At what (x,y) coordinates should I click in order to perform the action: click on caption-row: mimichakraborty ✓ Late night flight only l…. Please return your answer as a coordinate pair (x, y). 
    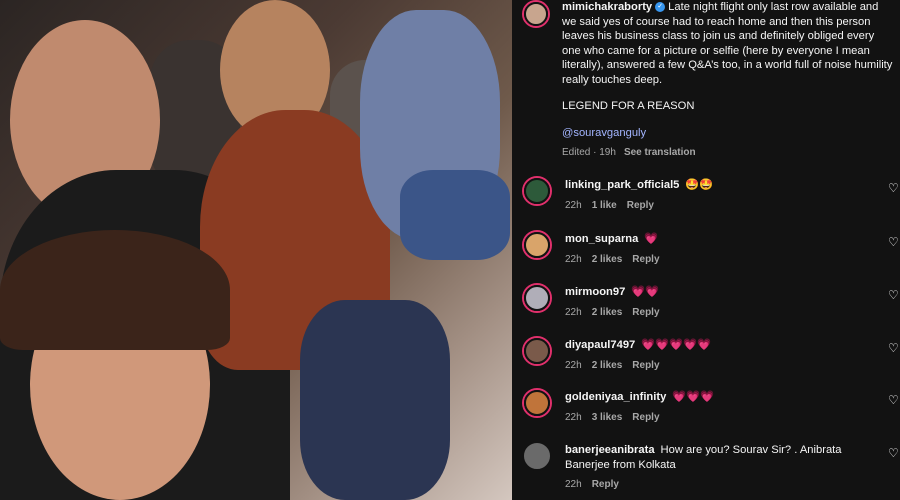
    Looking at the image, I should click on (708, 80).